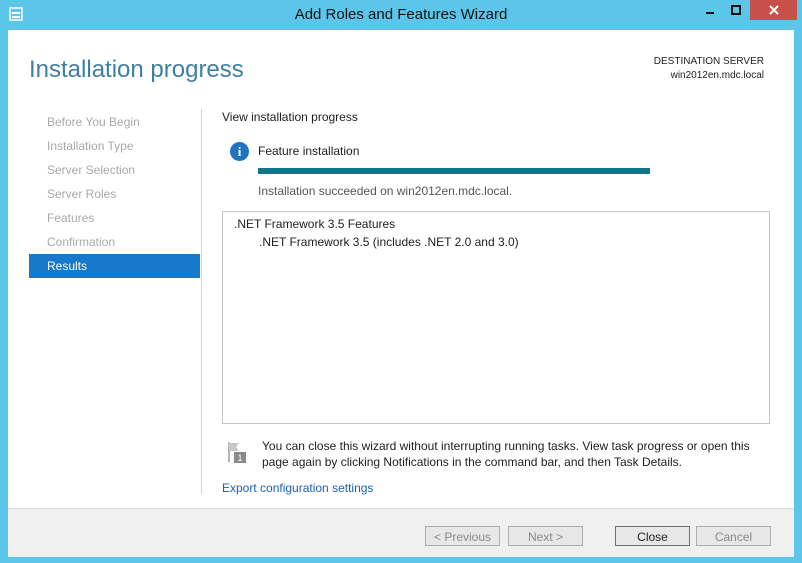 This screenshot has height=563, width=802. I want to click on nav-item-server-roles: Server Roles, so click(82, 194).